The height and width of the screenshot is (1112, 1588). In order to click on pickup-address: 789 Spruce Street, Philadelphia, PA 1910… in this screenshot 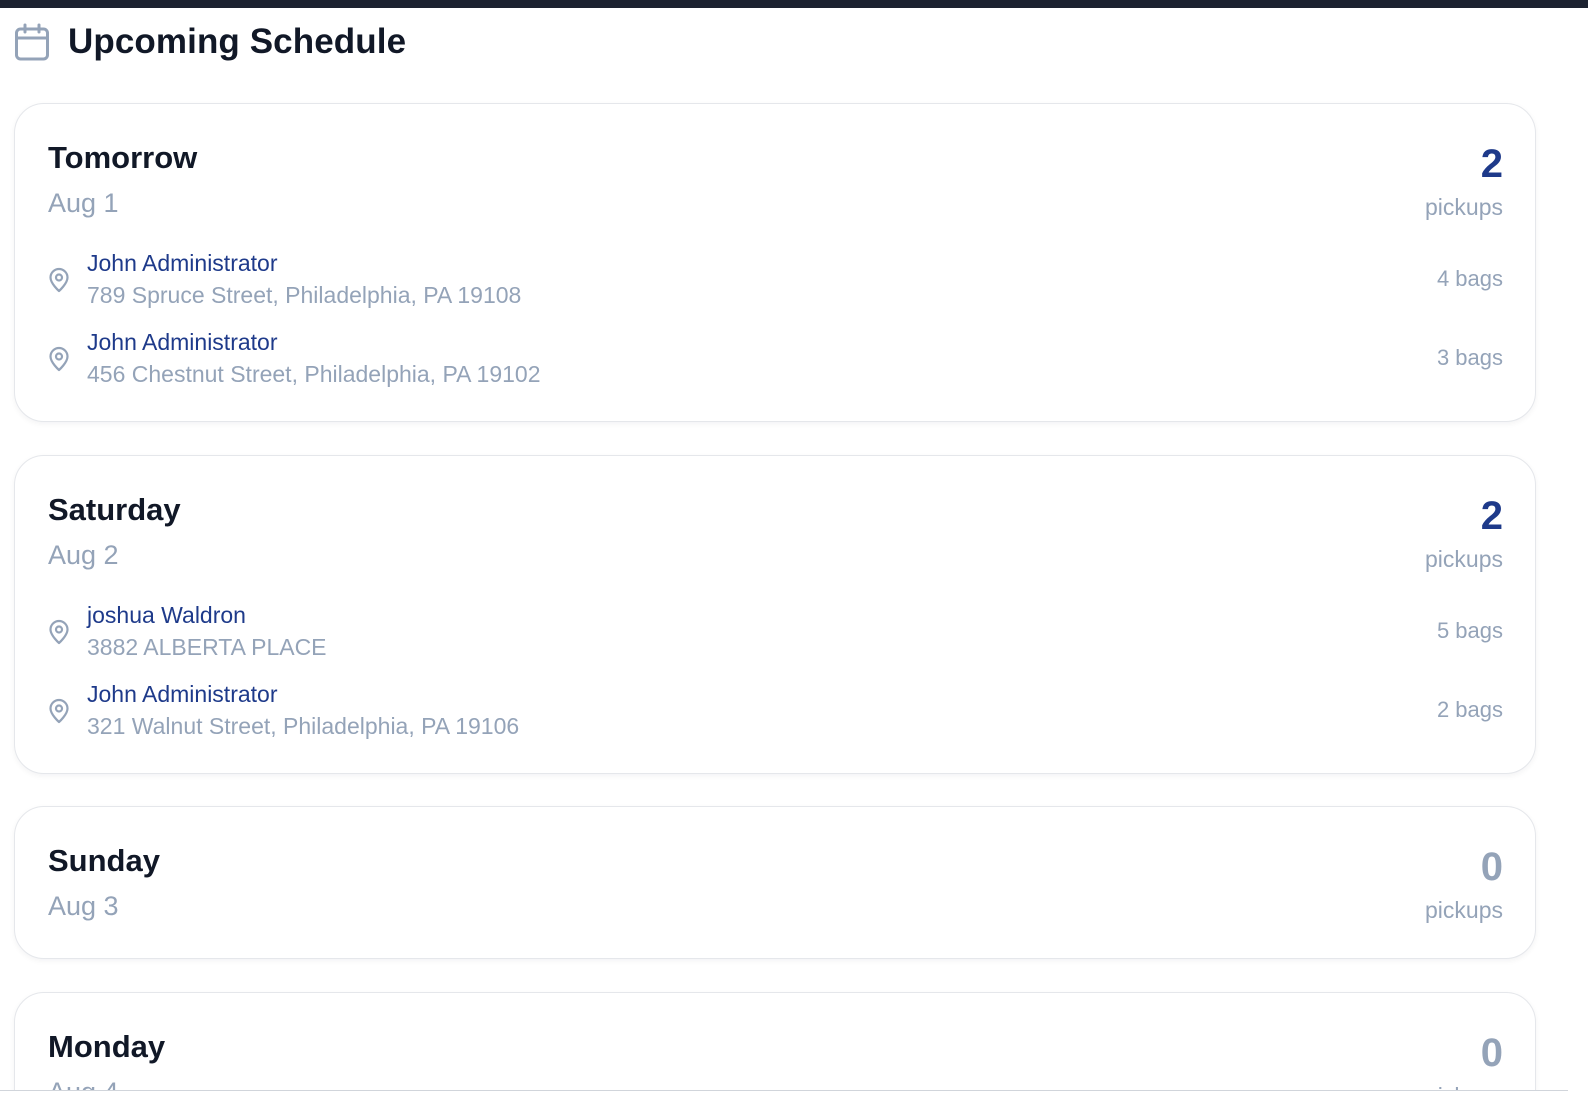, I will do `click(304, 295)`.